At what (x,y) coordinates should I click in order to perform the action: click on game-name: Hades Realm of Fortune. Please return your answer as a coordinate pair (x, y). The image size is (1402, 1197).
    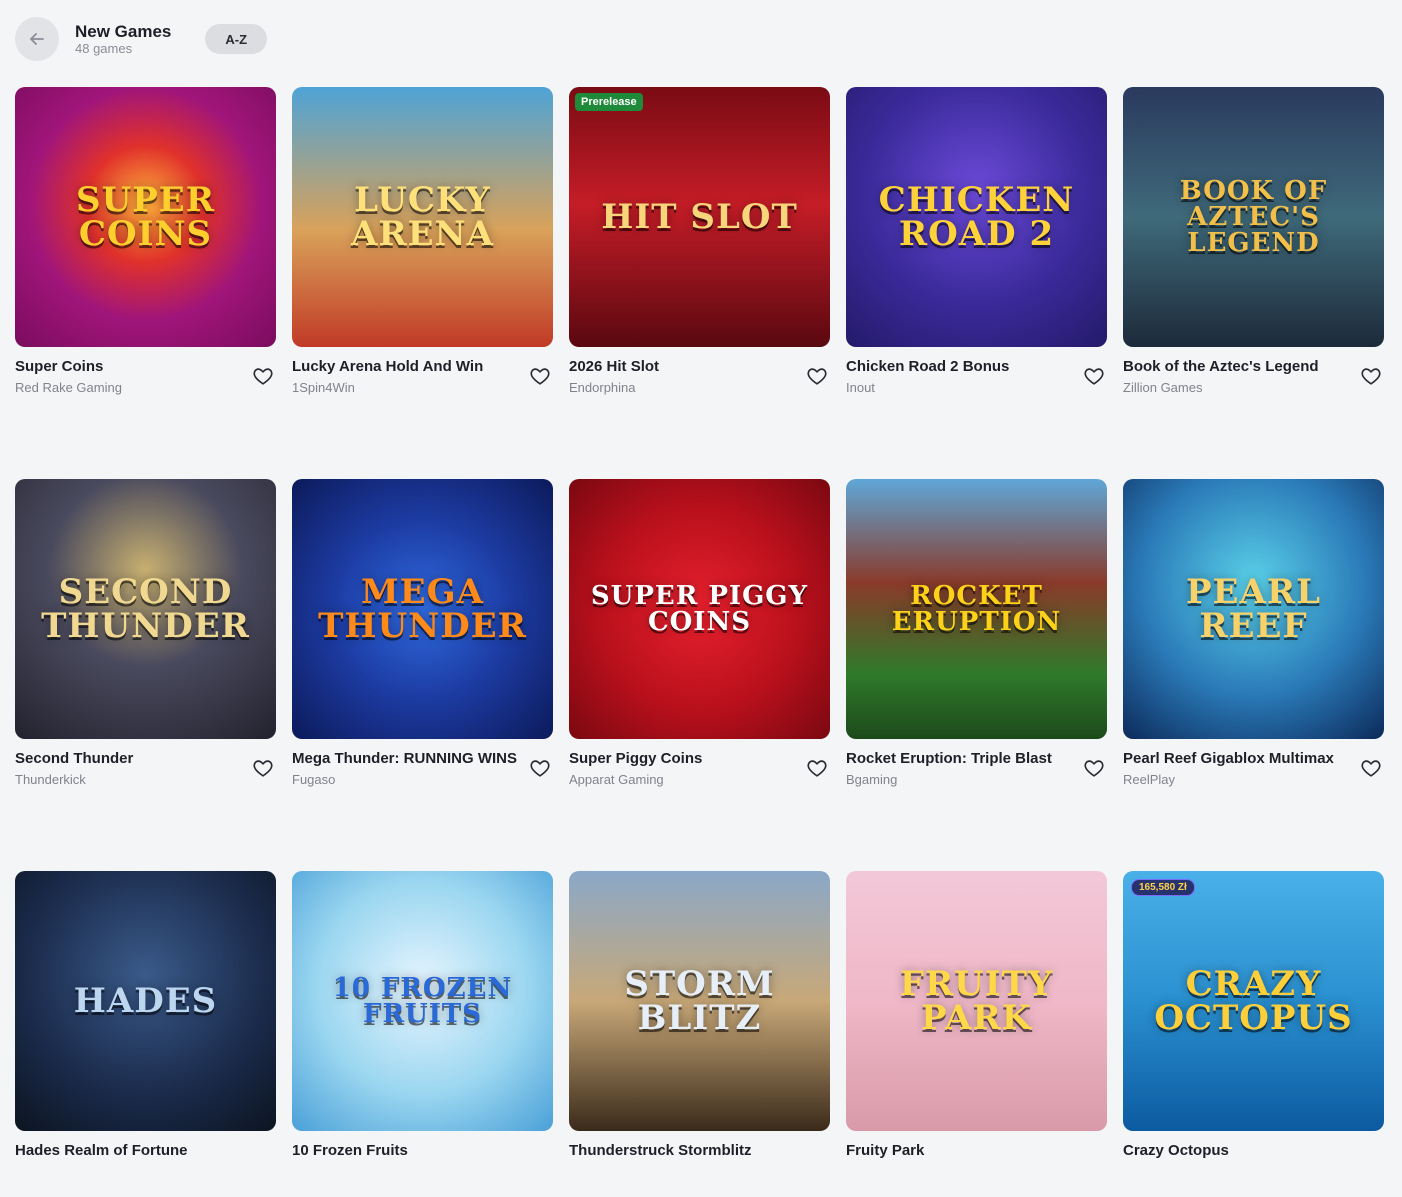
    Looking at the image, I should click on (130, 1151).